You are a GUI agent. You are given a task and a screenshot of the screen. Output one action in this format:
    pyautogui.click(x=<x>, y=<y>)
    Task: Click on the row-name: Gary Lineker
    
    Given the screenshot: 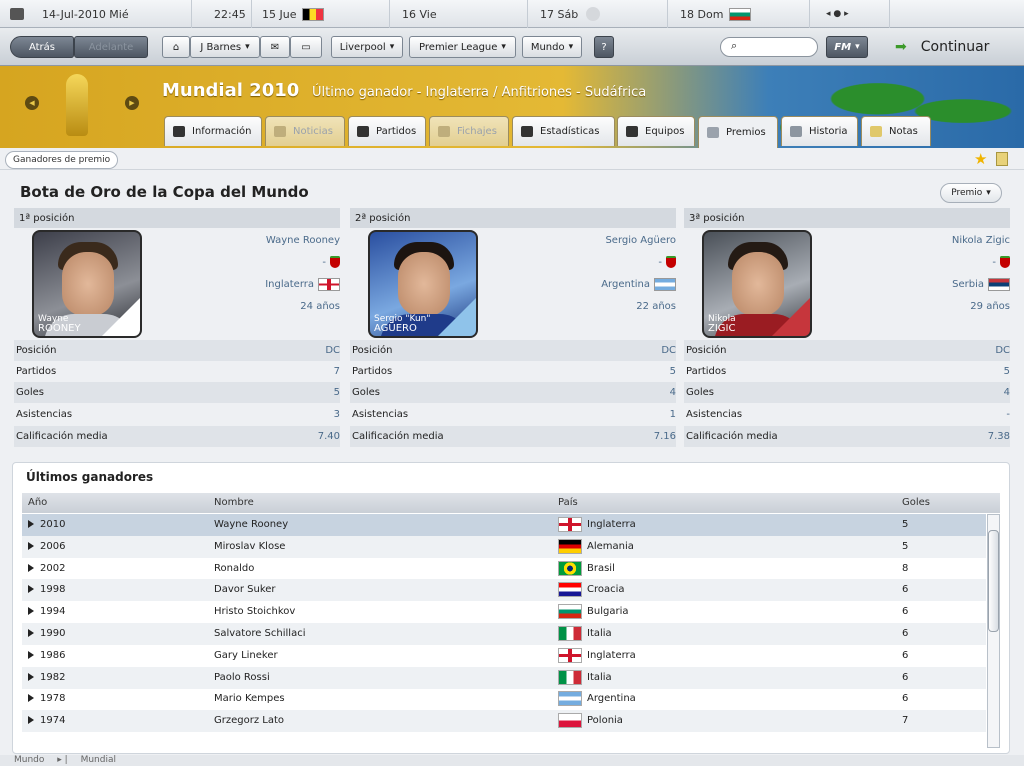 What is the action you would take?
    pyautogui.click(x=246, y=655)
    